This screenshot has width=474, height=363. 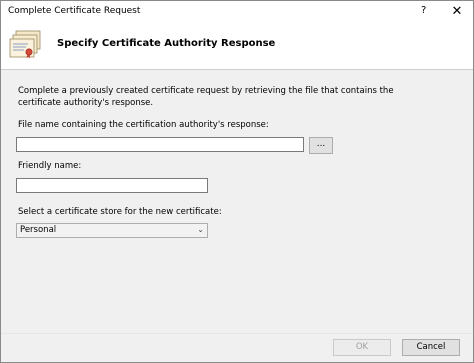 What do you see at coordinates (38, 230) in the screenshot?
I see `certificate-store-value: Personal` at bounding box center [38, 230].